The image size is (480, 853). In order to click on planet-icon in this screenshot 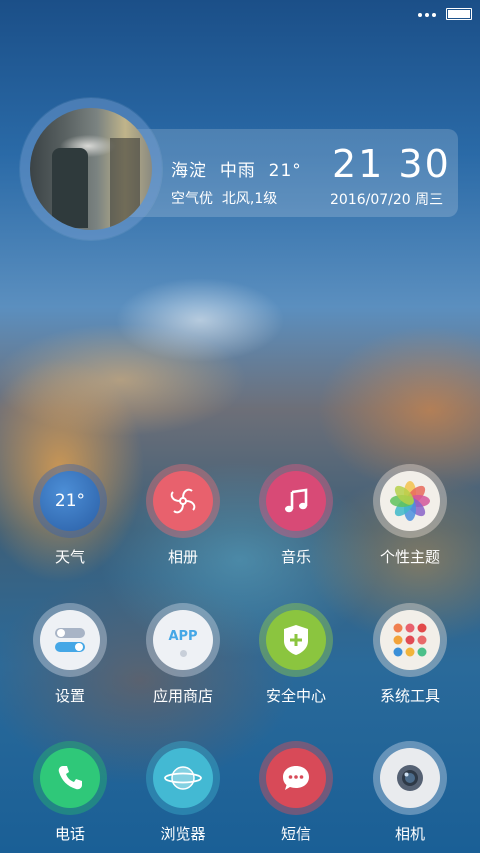, I will do `click(183, 778)`.